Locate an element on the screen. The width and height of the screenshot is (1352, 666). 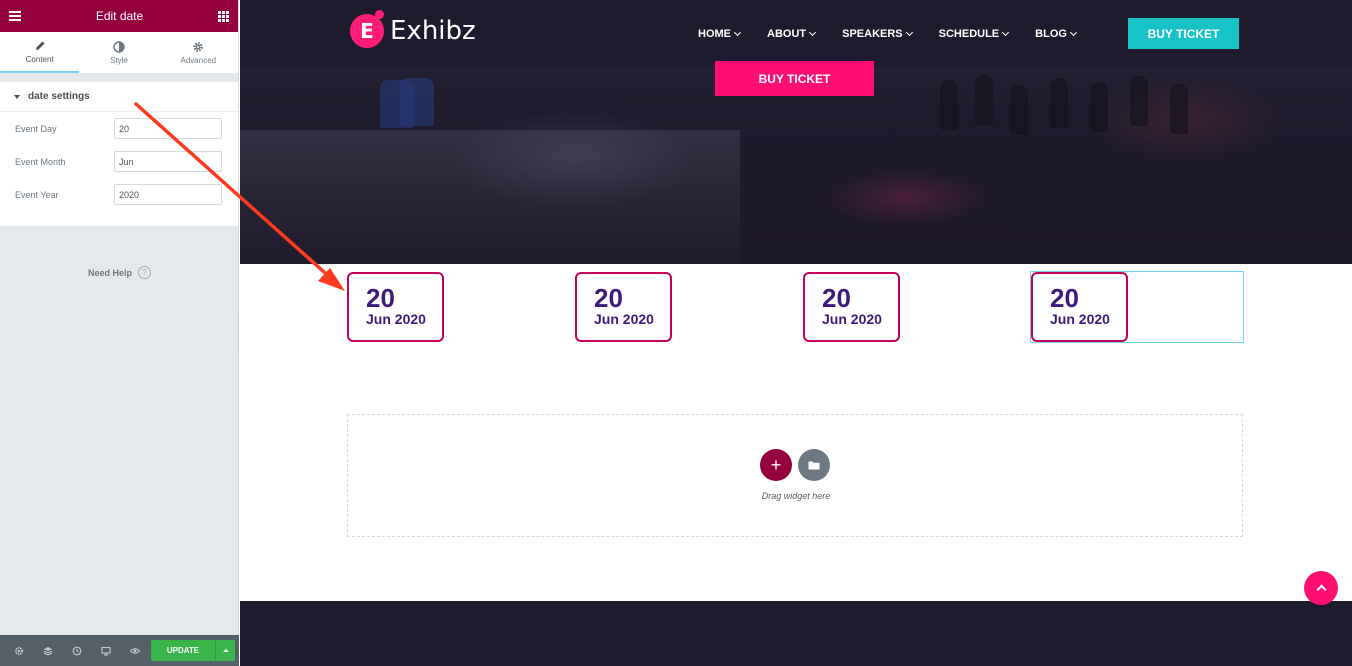
folder-icon is located at coordinates (814, 465).